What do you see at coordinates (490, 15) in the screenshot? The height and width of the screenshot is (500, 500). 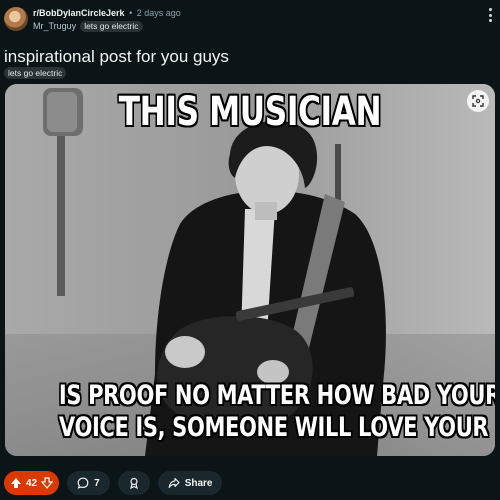 I see `overflow-menu-icon` at bounding box center [490, 15].